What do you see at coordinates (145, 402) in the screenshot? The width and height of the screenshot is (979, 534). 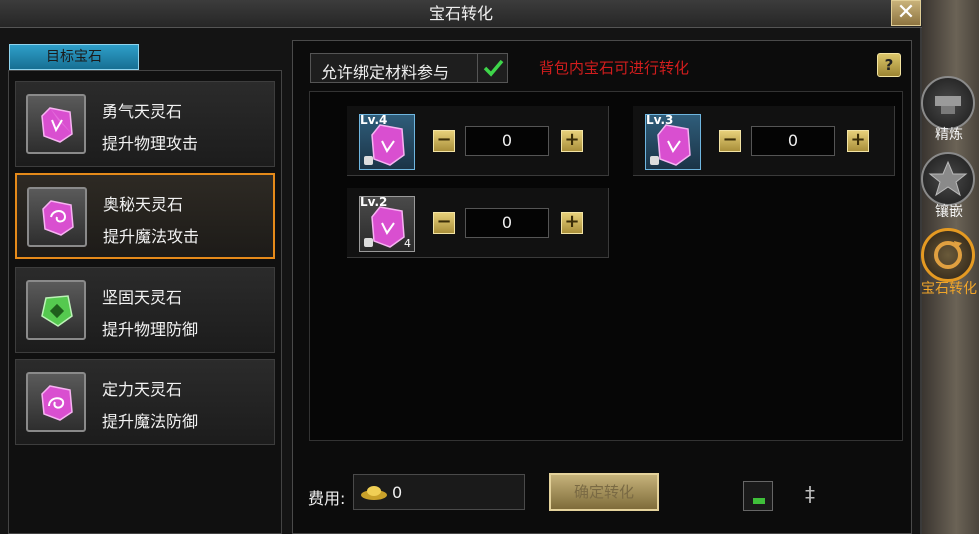 I see `gem-item-composure: 定力天灵石 提升魔法防御` at bounding box center [145, 402].